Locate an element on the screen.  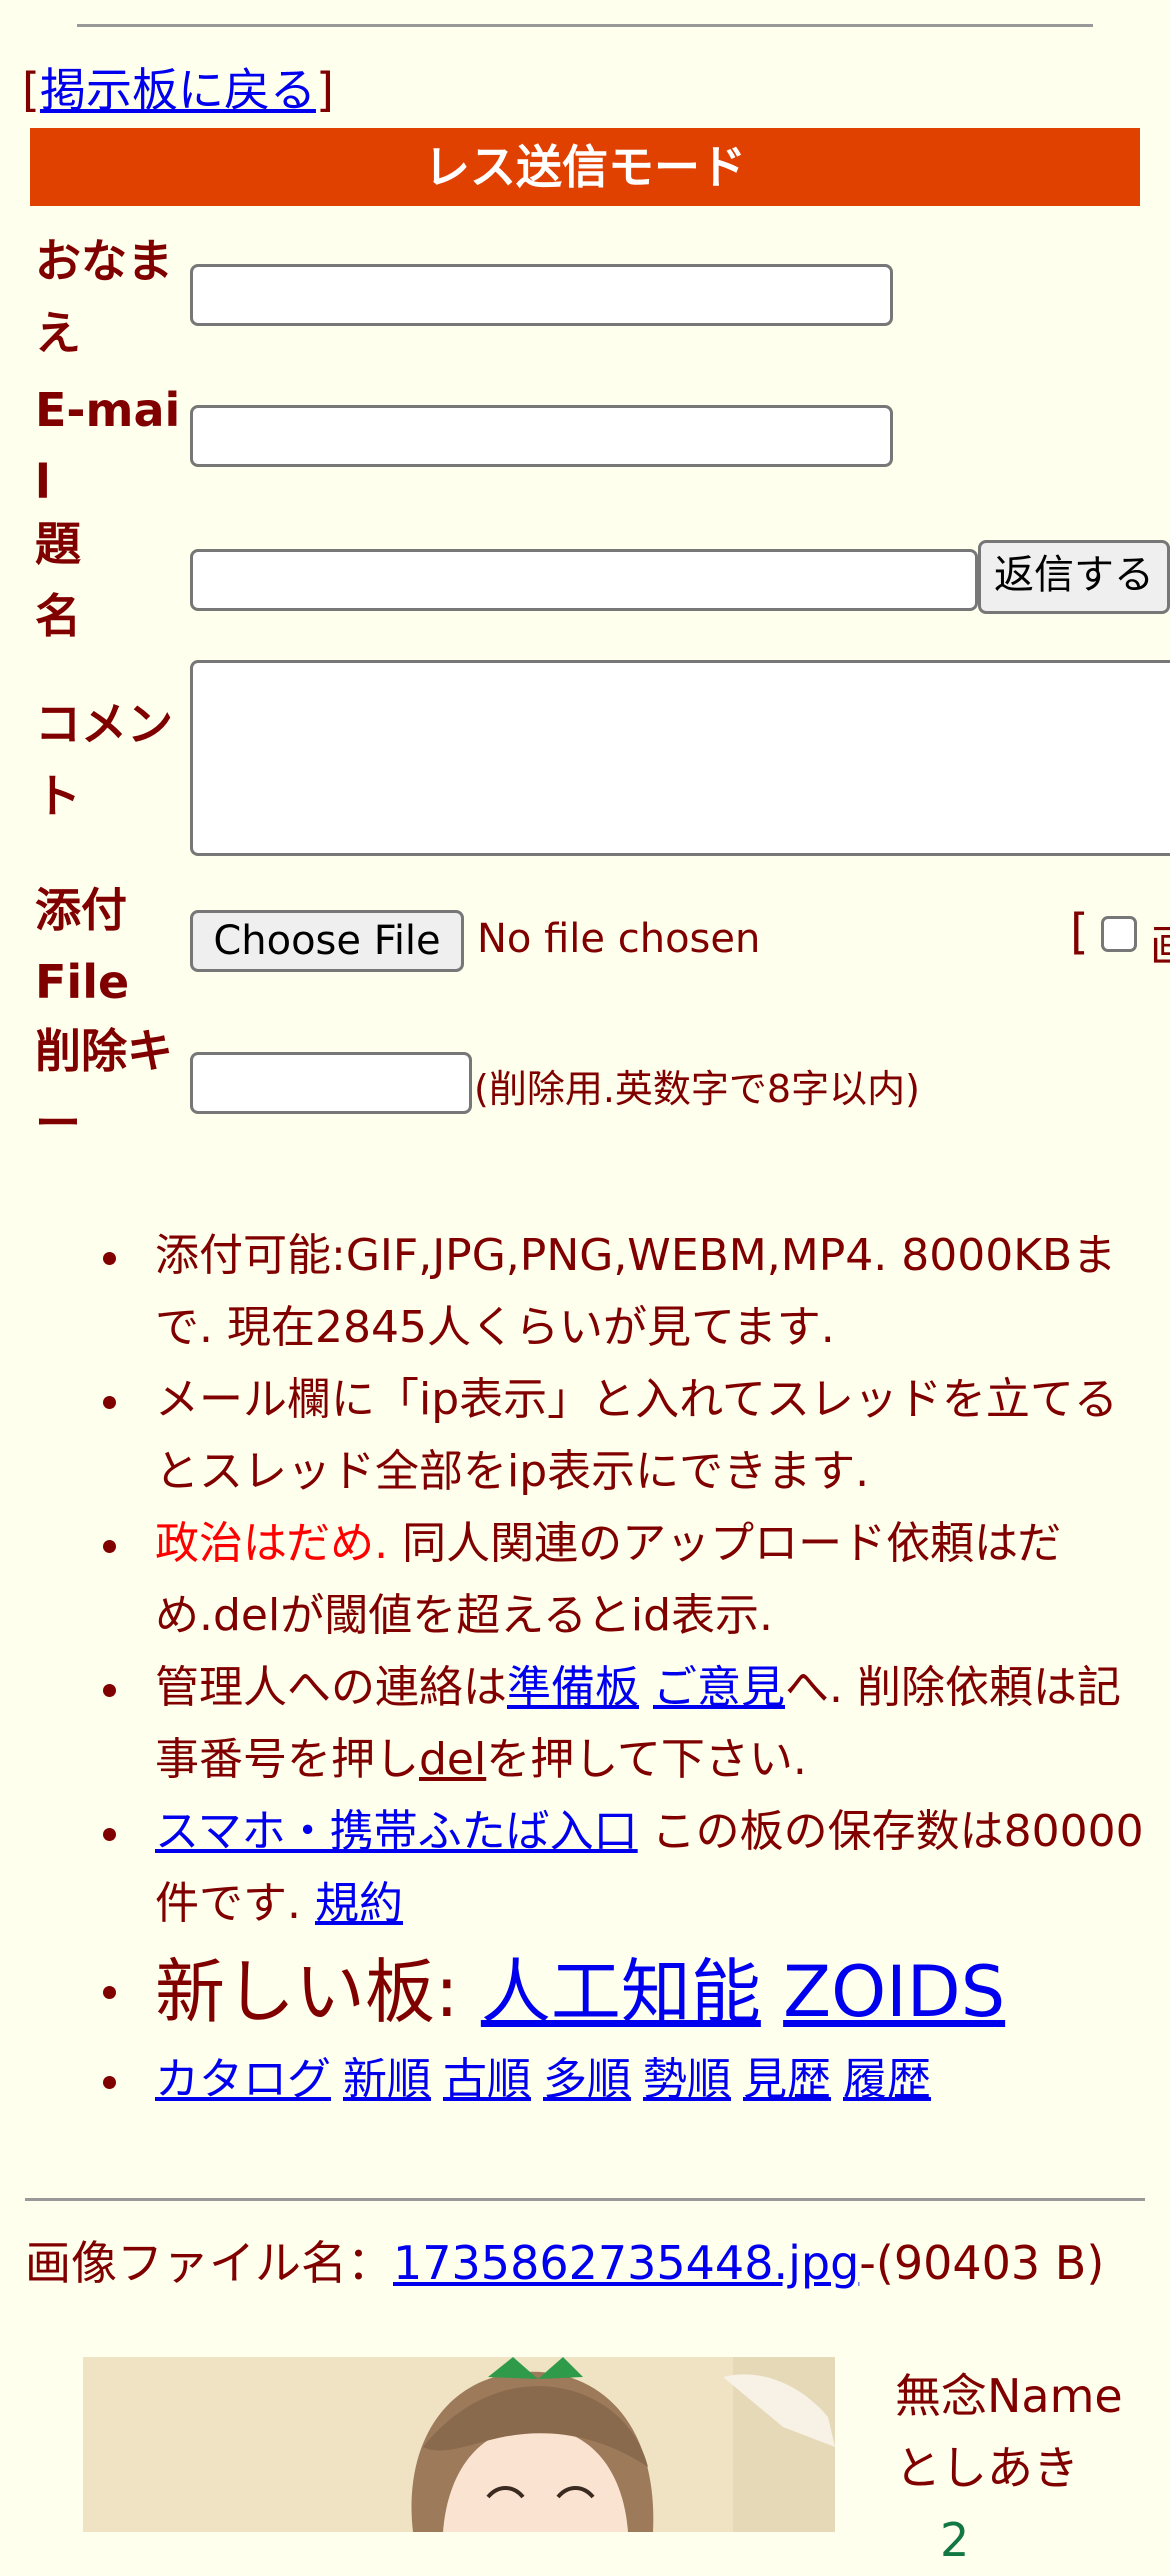
zoids-board-link: ZOIDS is located at coordinates (894, 1992).